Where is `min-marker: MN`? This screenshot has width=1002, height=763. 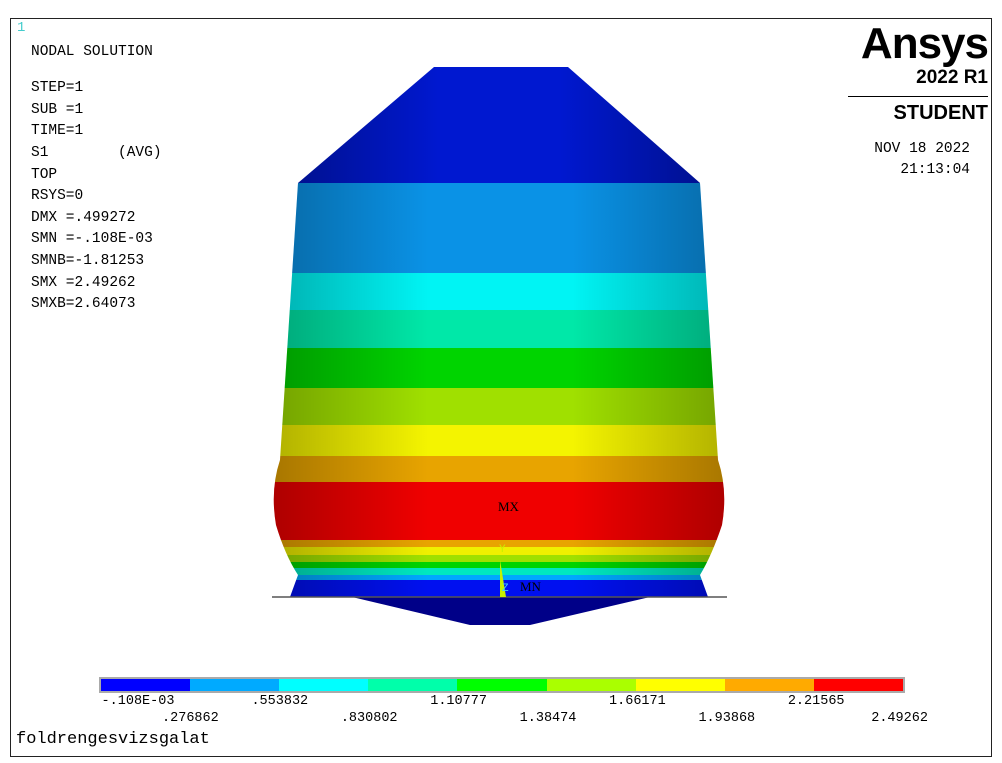 min-marker: MN is located at coordinates (531, 586).